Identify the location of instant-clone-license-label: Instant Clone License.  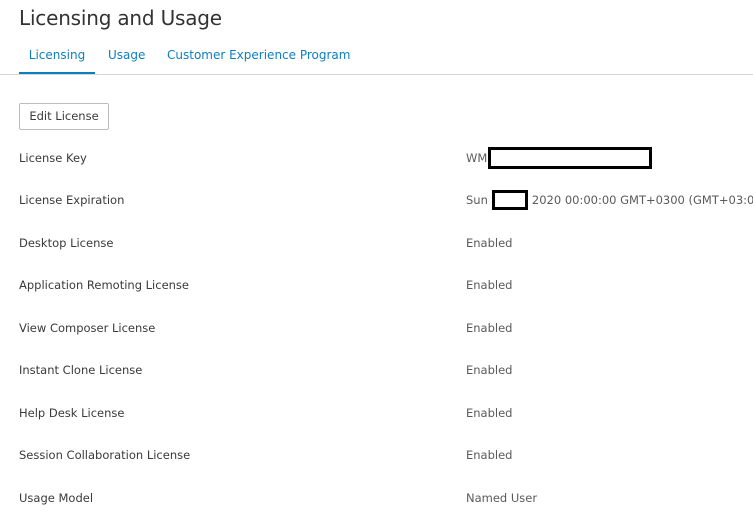
(81, 370).